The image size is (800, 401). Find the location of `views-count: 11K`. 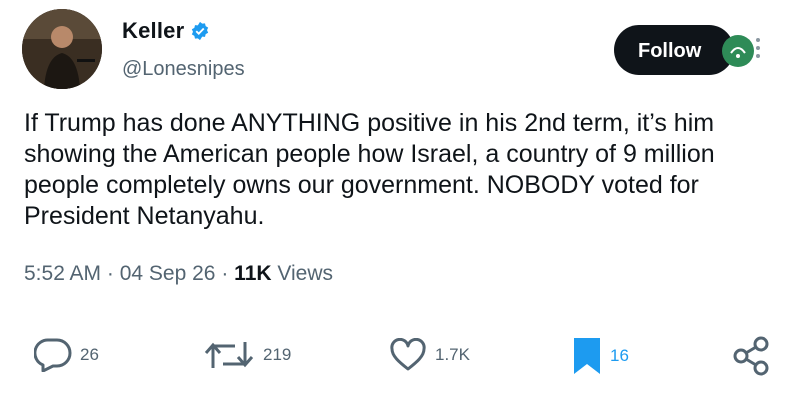

views-count: 11K is located at coordinates (253, 273).